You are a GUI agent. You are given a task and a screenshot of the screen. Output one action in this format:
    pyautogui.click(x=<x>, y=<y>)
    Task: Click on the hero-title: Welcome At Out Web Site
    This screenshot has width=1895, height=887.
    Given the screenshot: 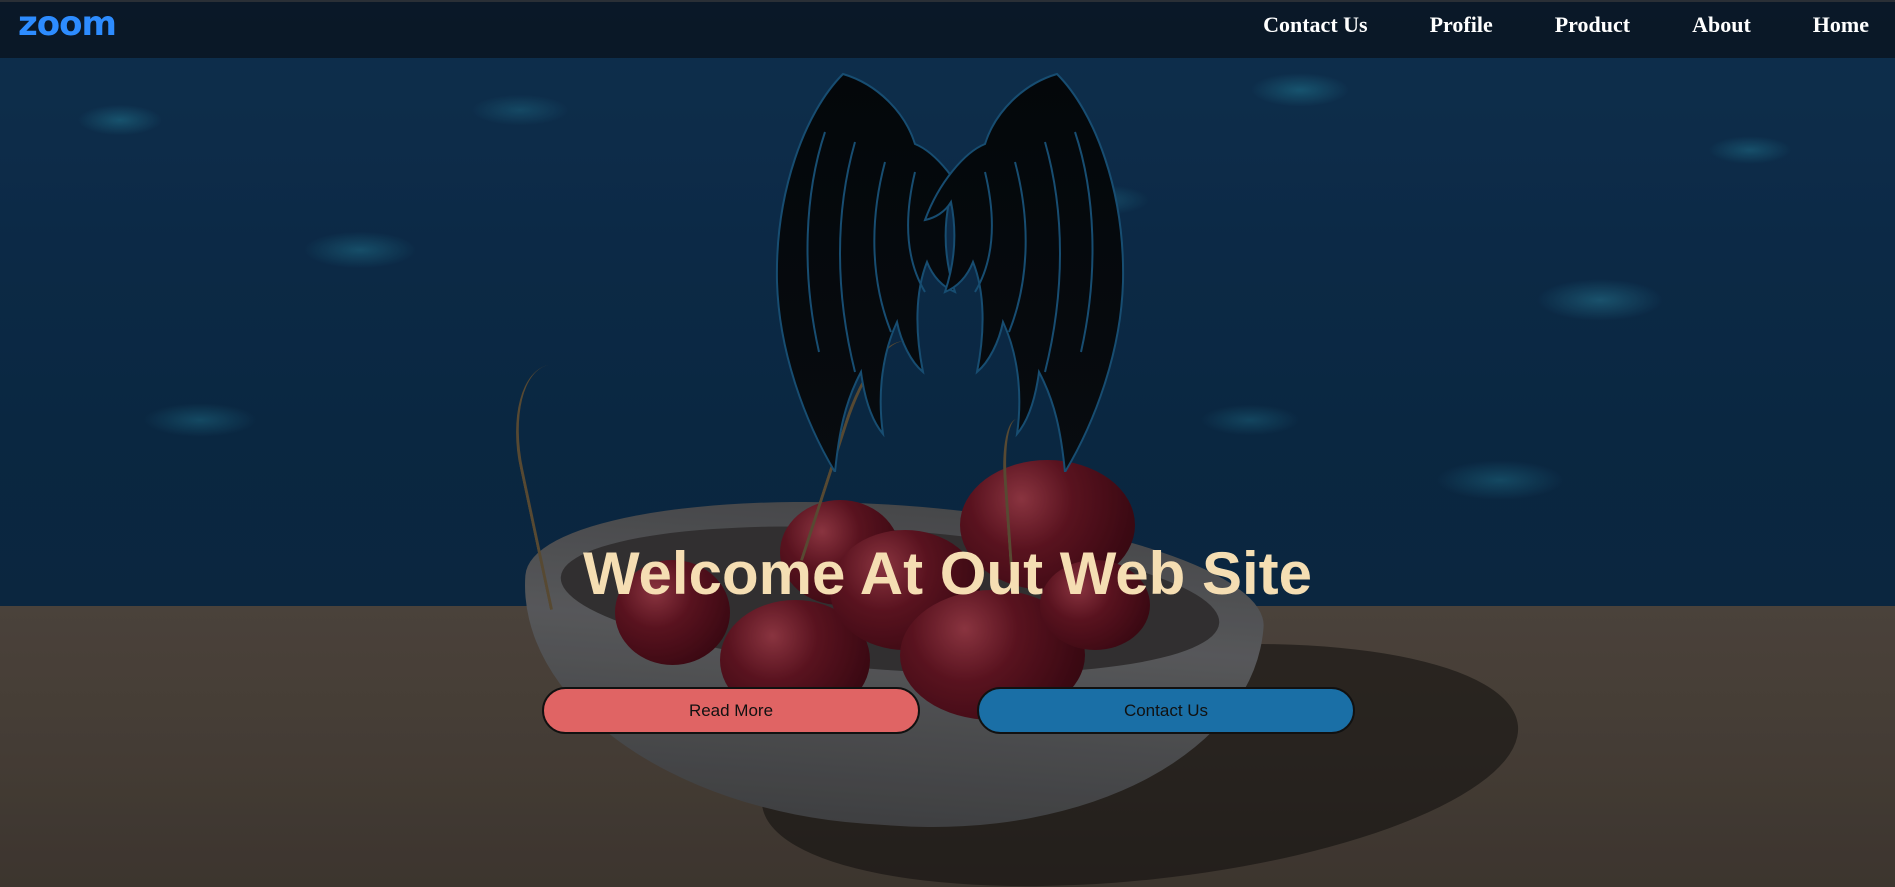 What is the action you would take?
    pyautogui.click(x=947, y=573)
    